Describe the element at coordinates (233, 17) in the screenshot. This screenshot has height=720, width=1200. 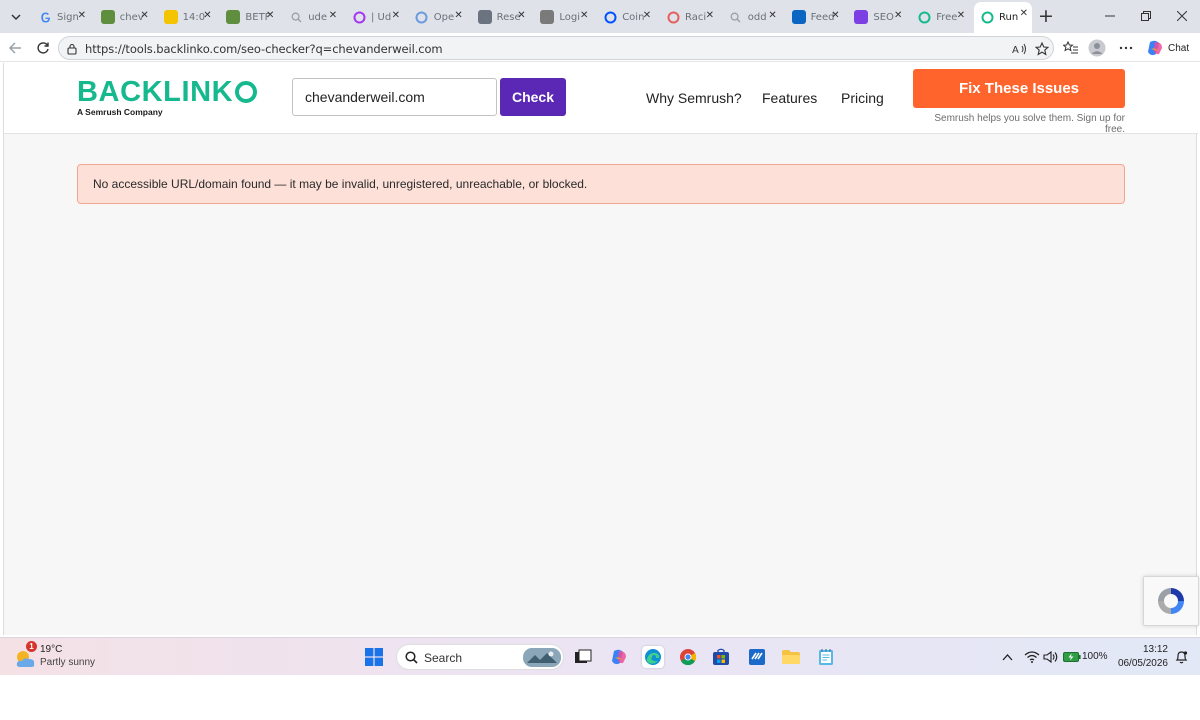
I see `shopify-icon` at that location.